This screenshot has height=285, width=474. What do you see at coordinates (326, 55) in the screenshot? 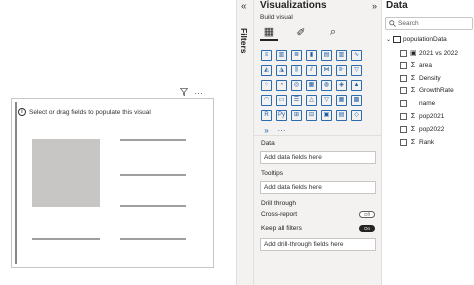
I see `100-stacked-bar-chart-icon: ▤` at bounding box center [326, 55].